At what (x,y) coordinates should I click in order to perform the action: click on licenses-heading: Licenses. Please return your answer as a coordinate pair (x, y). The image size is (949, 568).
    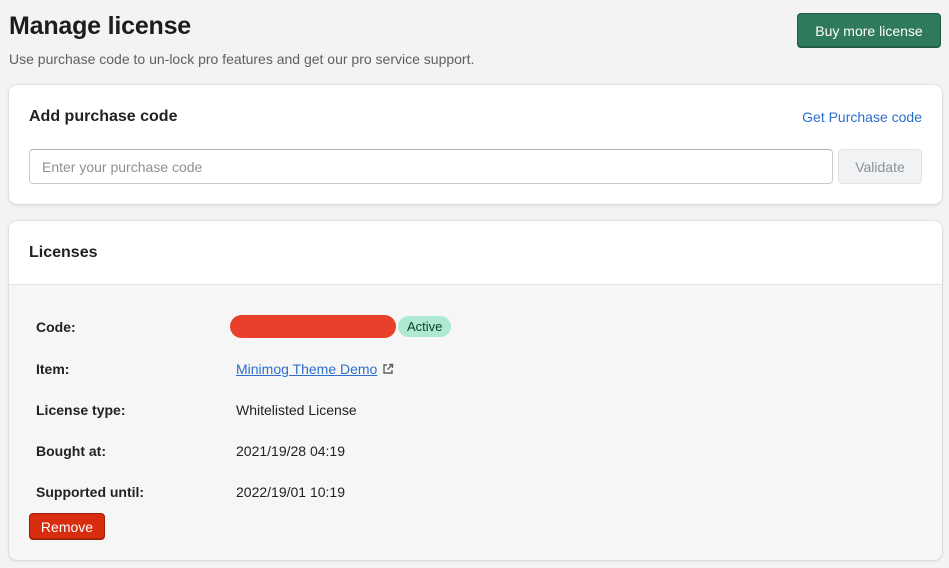
    Looking at the image, I should click on (63, 252).